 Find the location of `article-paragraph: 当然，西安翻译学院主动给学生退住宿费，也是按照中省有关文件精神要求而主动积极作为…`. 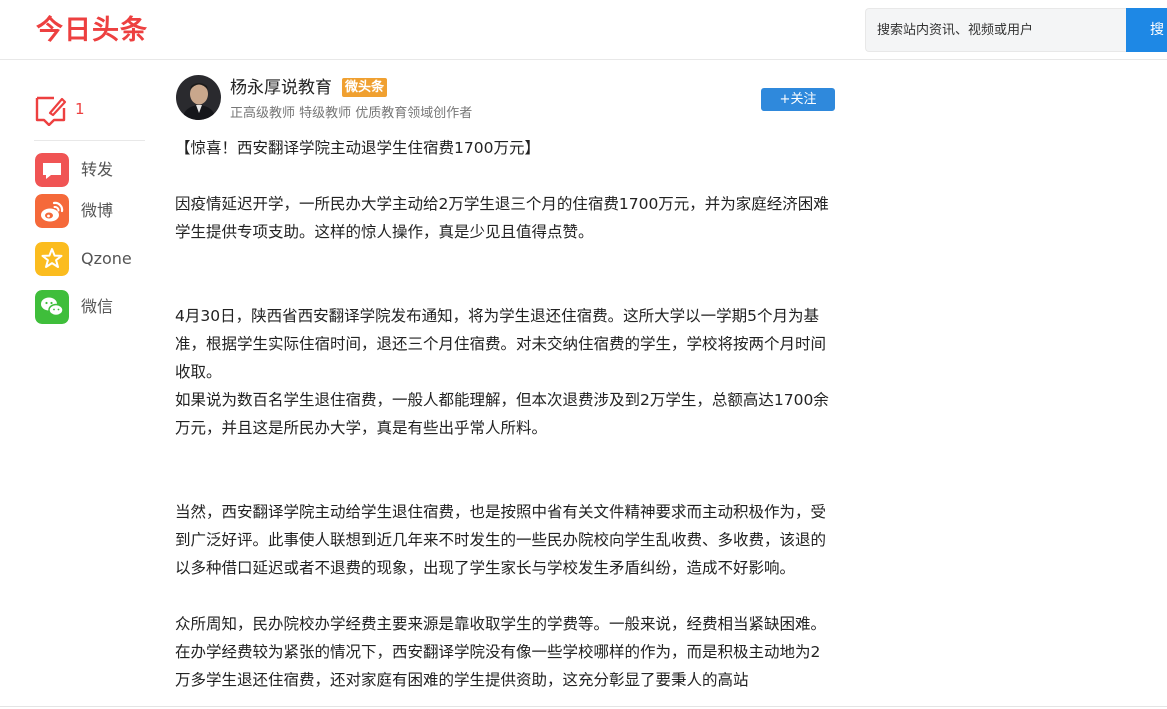

article-paragraph: 当然，西安翻译学院主动给学生退住宿费，也是按照中省有关文件精神要求而主动积极作为… is located at coordinates (501, 540).